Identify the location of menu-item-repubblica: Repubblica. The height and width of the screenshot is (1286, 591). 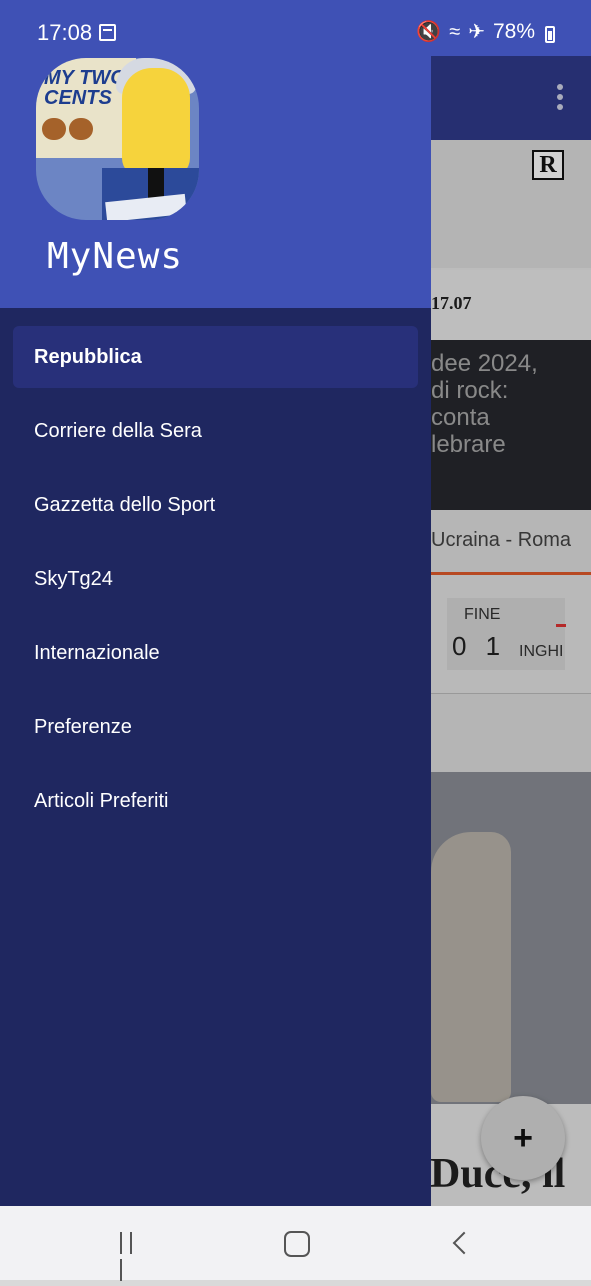
(215, 357).